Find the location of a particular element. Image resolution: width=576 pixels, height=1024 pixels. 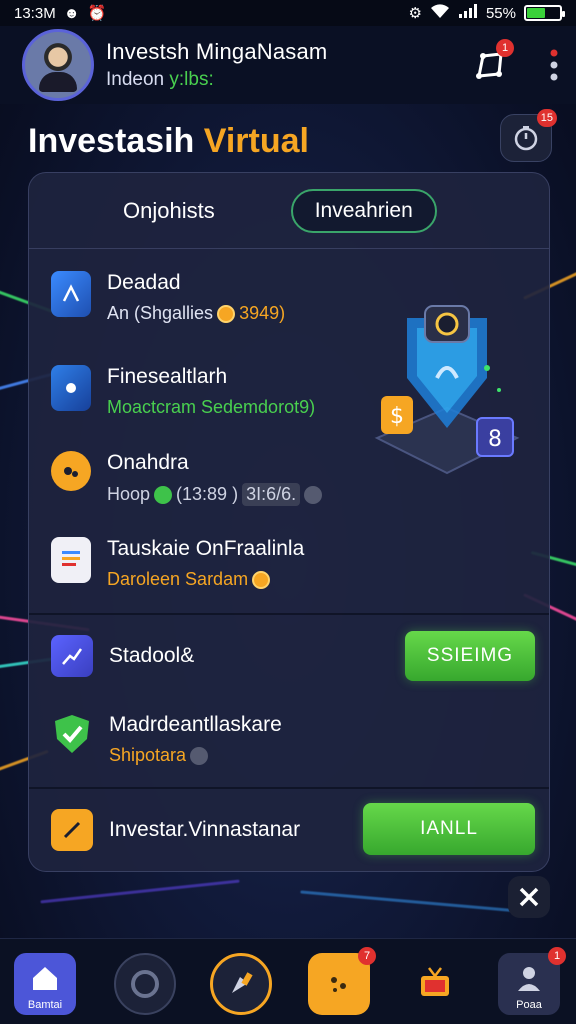

battery-percent: 55% is located at coordinates (500, 13).